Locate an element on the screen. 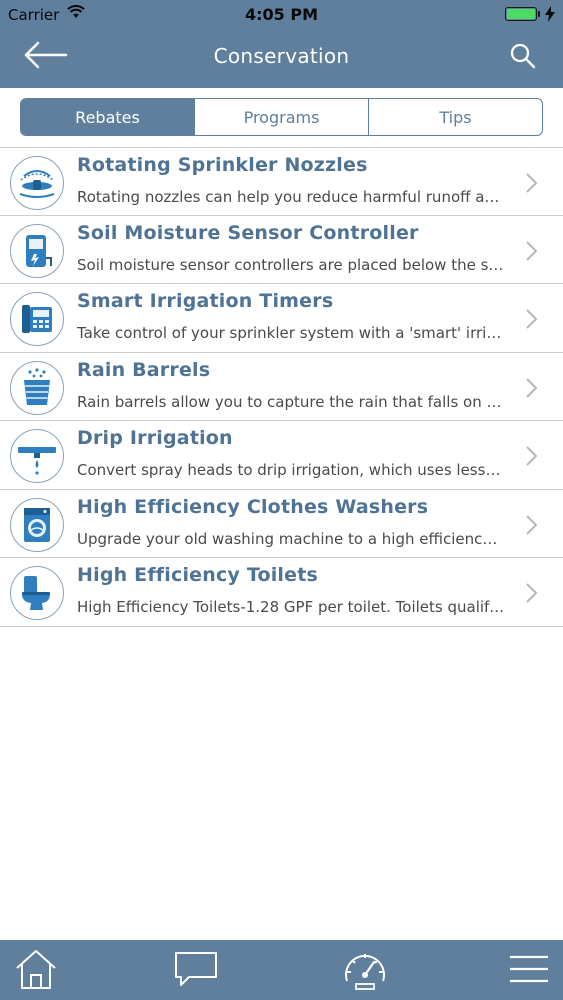 Image resolution: width=563 pixels, height=1000 pixels. home-icon is located at coordinates (36, 971).